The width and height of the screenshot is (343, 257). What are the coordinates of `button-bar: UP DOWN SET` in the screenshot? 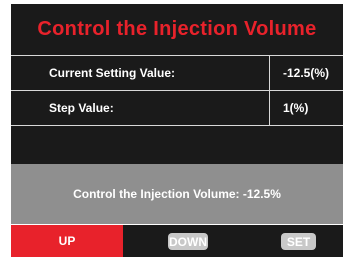 It's located at (177, 241).